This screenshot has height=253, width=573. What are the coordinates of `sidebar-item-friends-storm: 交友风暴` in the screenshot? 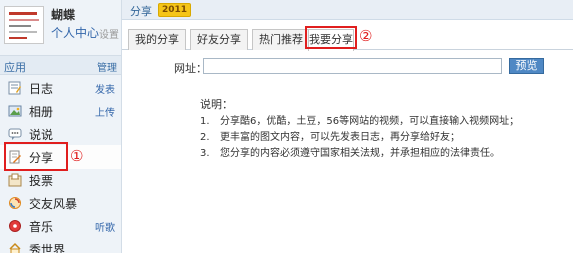 It's located at (60, 203).